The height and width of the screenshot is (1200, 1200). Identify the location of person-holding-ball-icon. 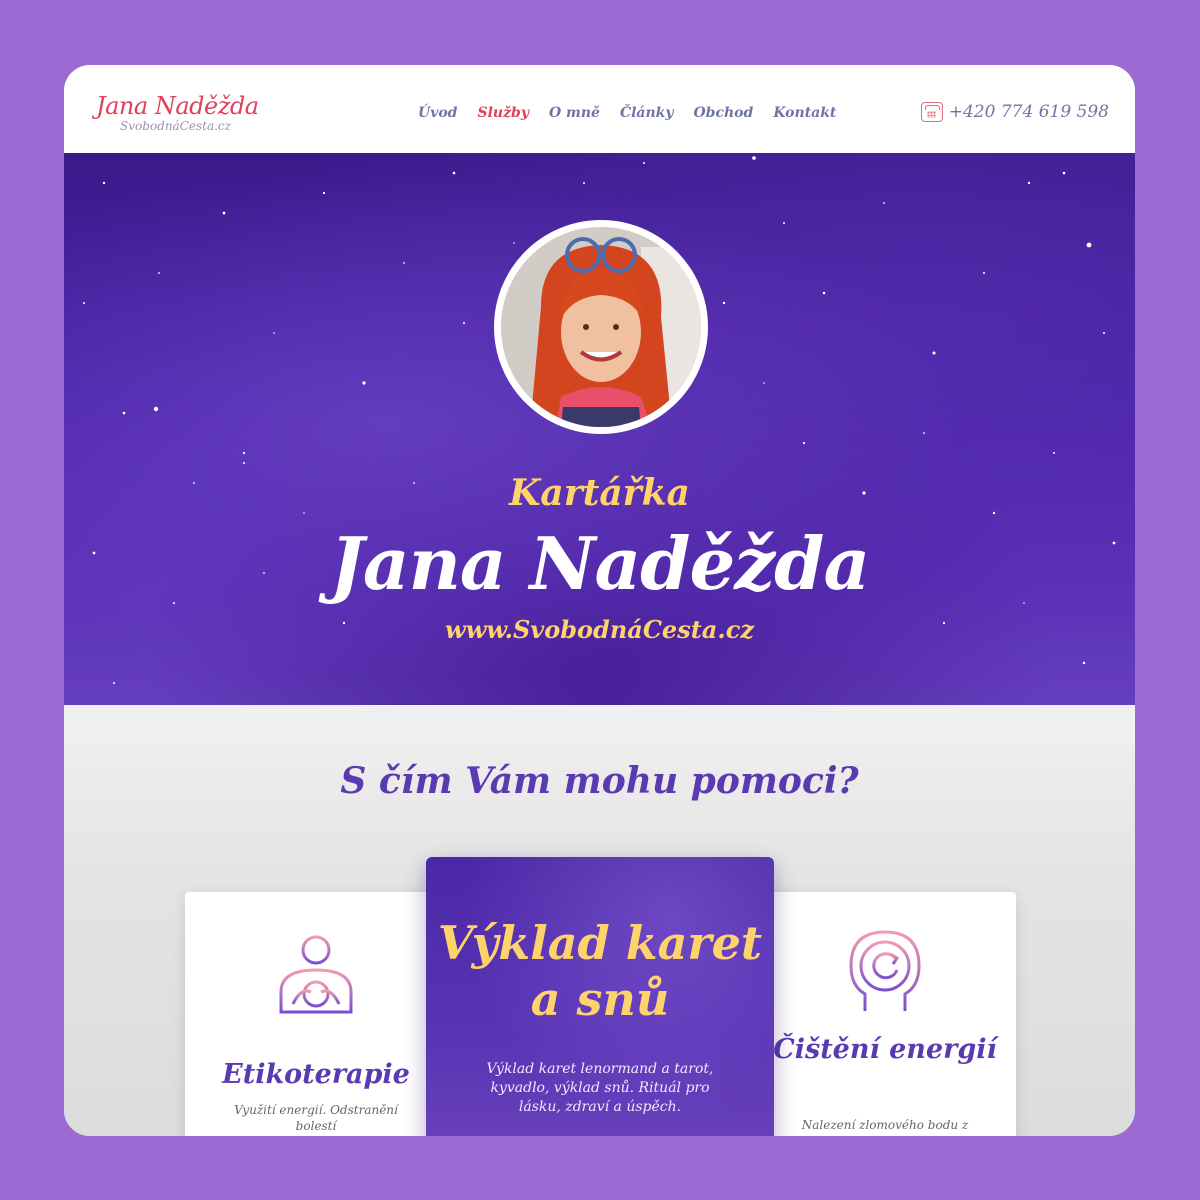
(316, 974).